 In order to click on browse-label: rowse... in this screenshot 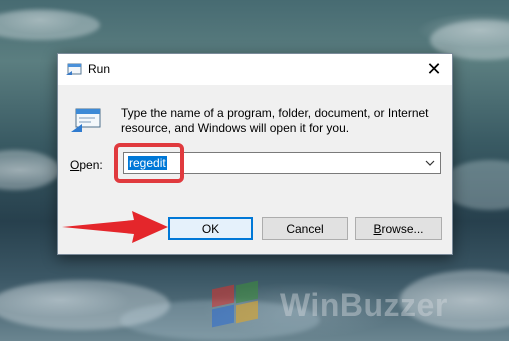, I will do `click(402, 228)`.